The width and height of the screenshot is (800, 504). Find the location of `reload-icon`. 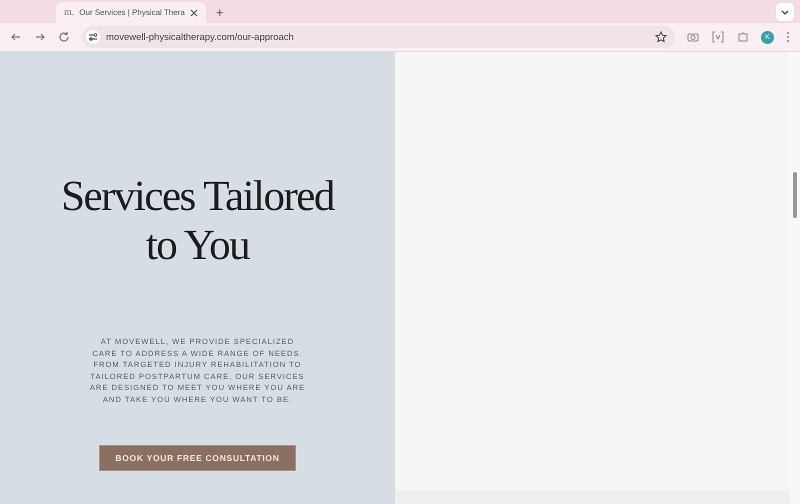

reload-icon is located at coordinates (64, 37).